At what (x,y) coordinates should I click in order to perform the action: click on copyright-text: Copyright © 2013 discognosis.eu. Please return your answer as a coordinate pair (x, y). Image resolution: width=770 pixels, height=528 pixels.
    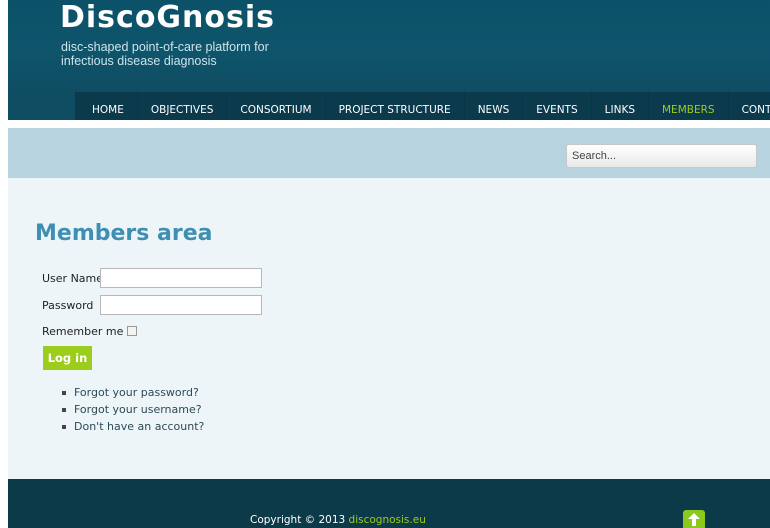
    Looking at the image, I should click on (338, 520).